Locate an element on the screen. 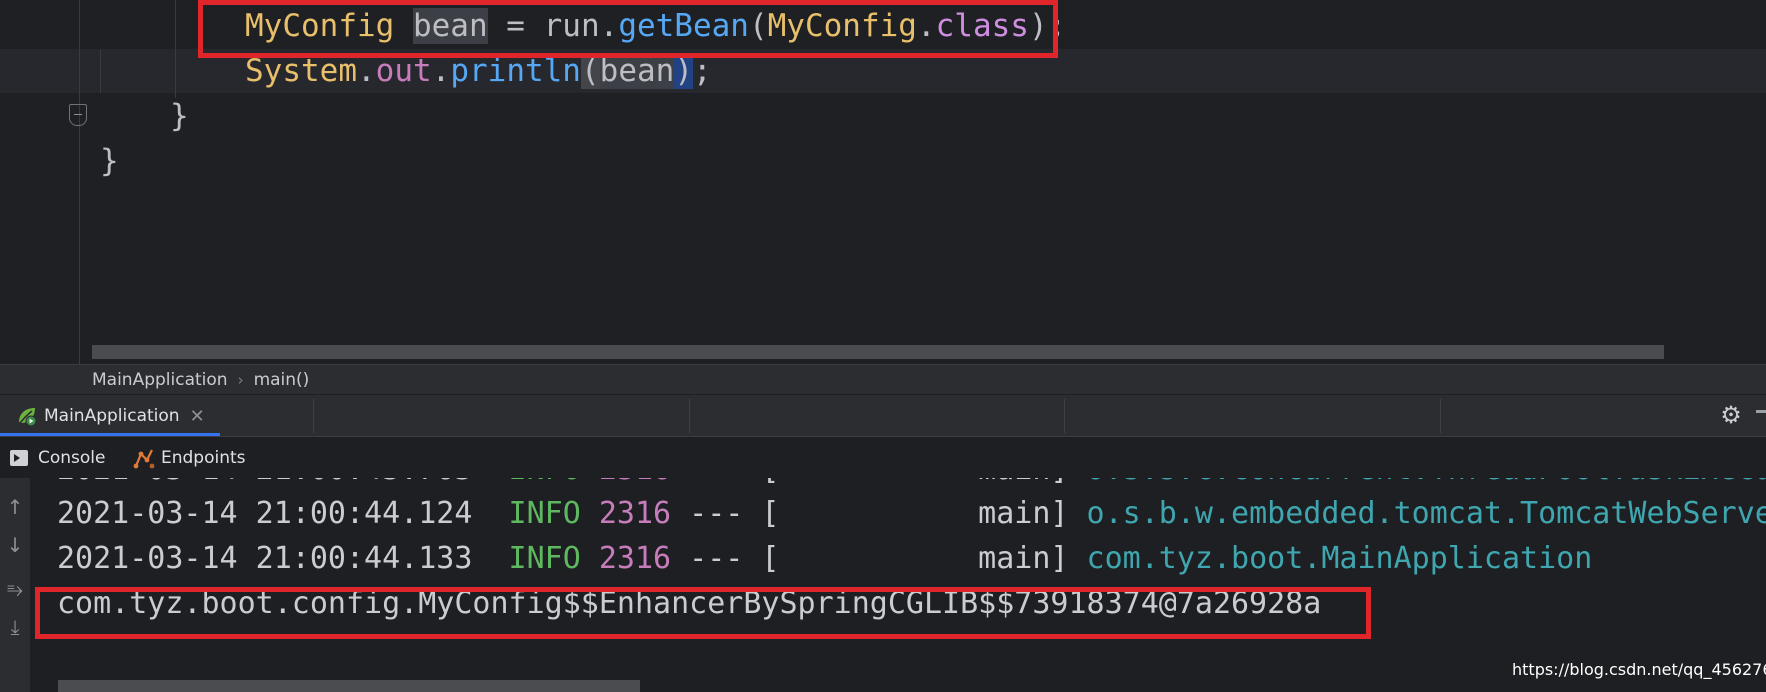 The width and height of the screenshot is (1766, 692). log-timestamp: 2021-03-14 21:00:44.133 is located at coordinates (265, 558).